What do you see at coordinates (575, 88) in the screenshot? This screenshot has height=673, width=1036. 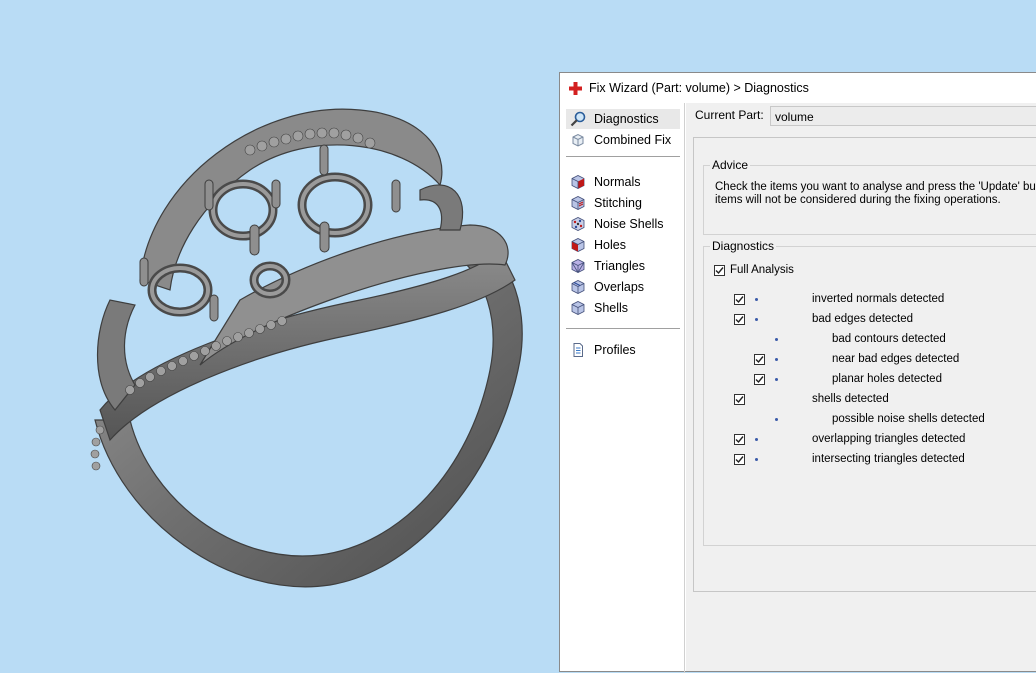 I see `red-cross-icon` at bounding box center [575, 88].